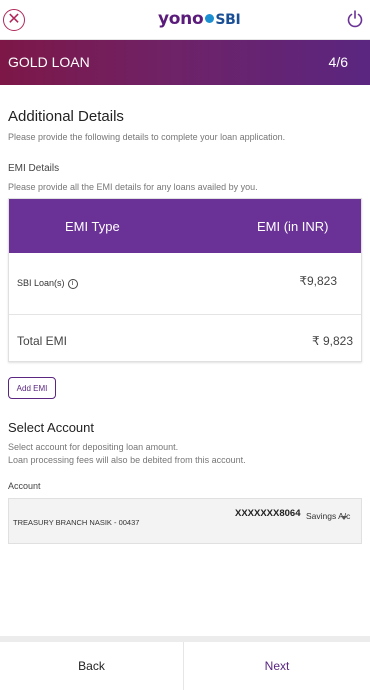 This screenshot has height=690, width=370. Describe the element at coordinates (185, 62) in the screenshot. I see `page-header: GOLD LOAN 4/6` at that location.